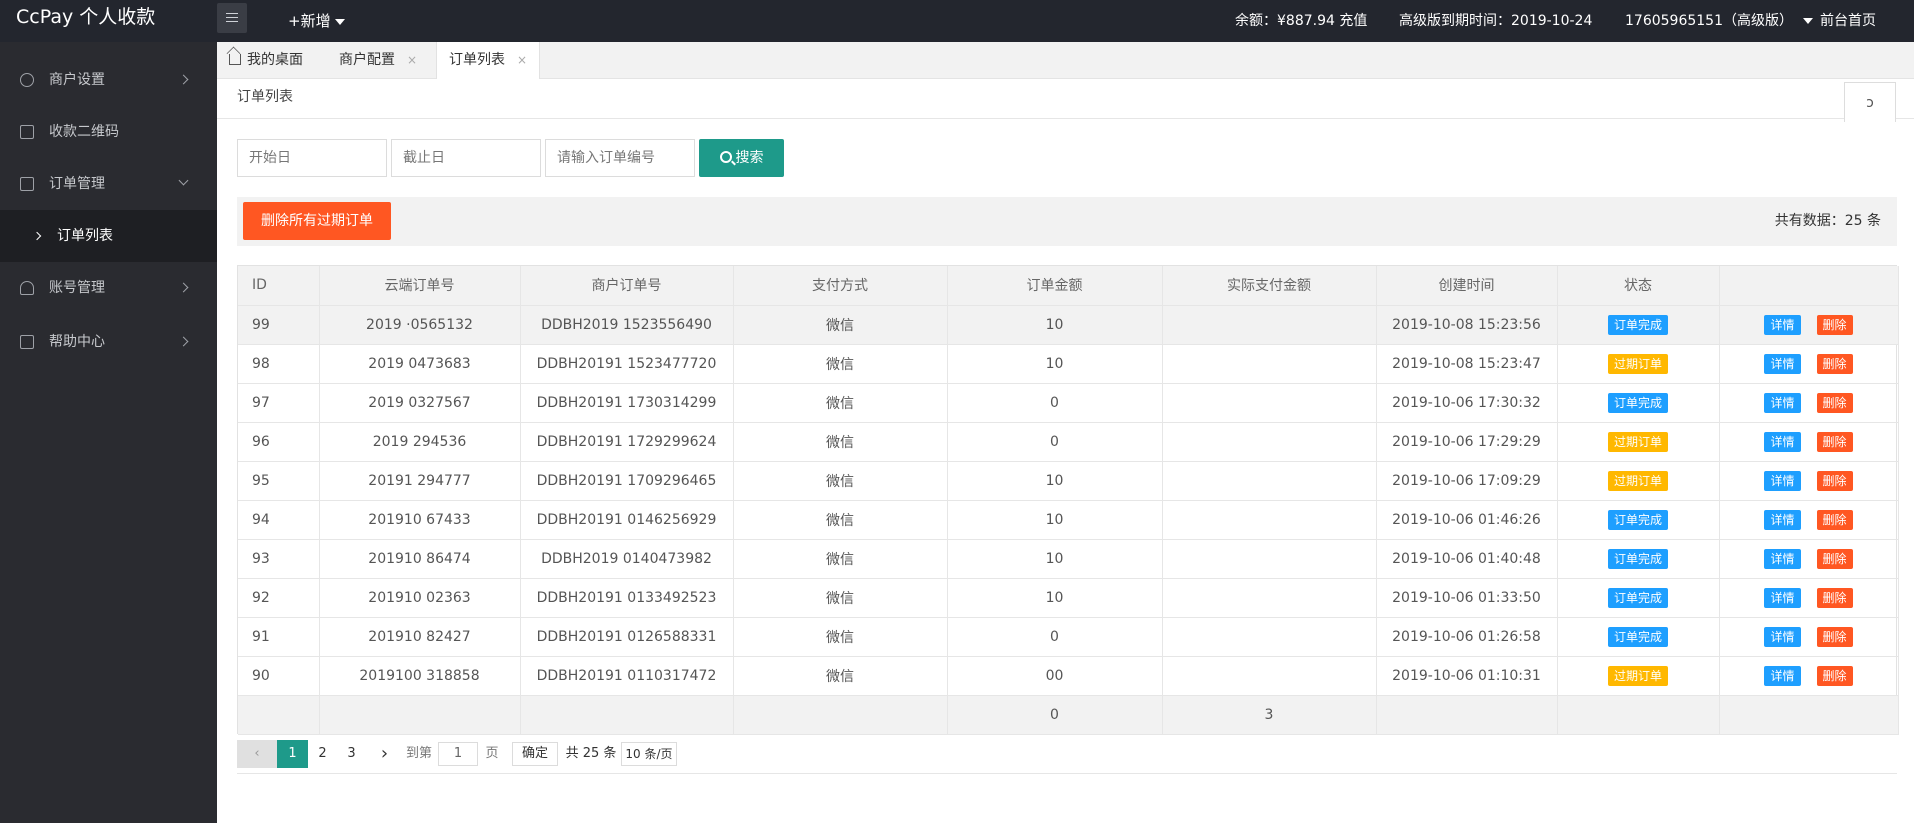  What do you see at coordinates (840, 403) in the screenshot?
I see `pay-method-cell: 微信` at bounding box center [840, 403].